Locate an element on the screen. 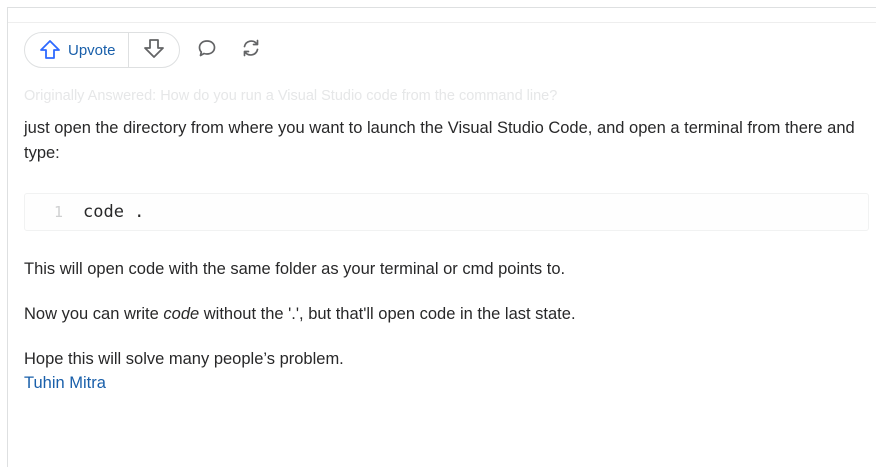  comment-button is located at coordinates (207, 50).